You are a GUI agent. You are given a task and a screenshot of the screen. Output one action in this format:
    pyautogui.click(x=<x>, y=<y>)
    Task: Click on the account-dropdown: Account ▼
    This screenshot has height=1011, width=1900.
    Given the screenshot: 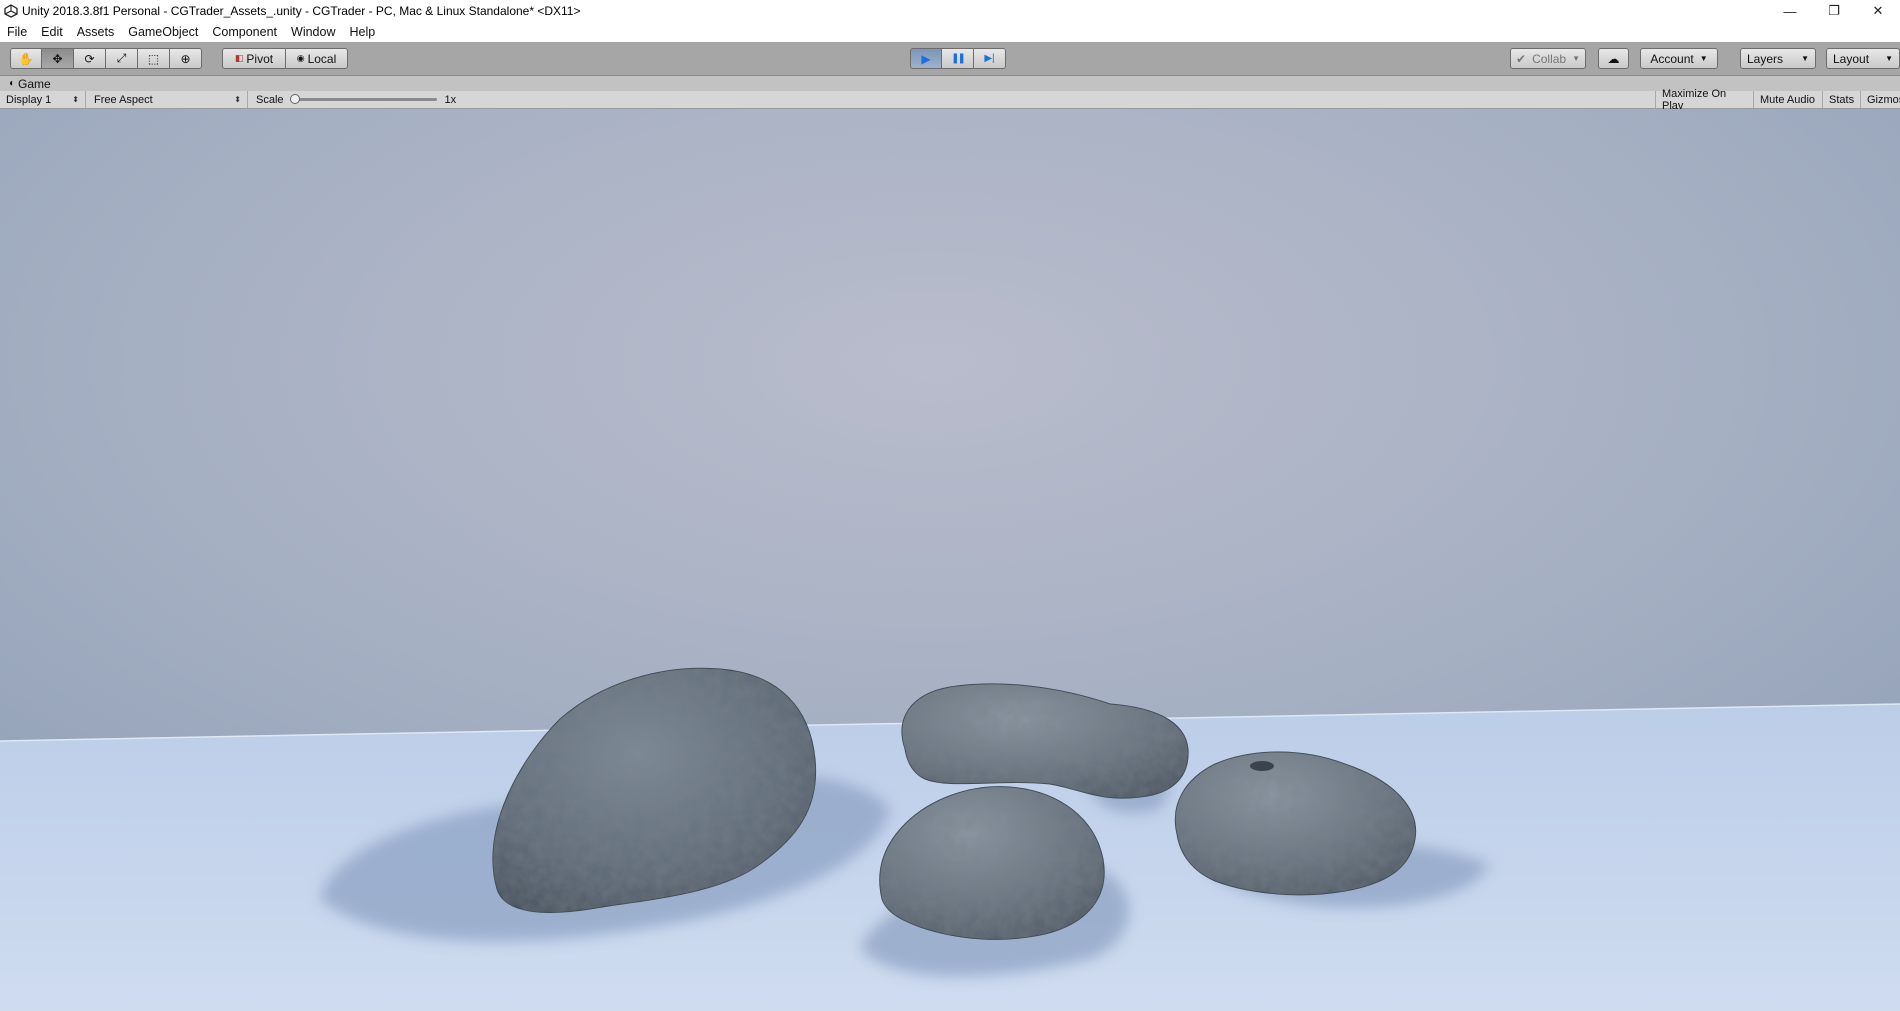 What is the action you would take?
    pyautogui.click(x=1679, y=58)
    